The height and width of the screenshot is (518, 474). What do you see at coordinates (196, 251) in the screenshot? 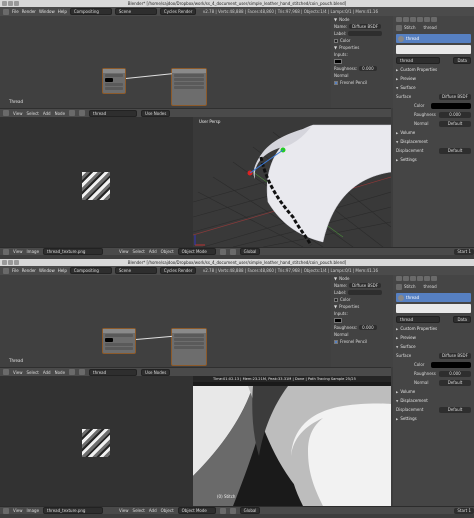
I see `mode-selector: Object Mode` at bounding box center [196, 251].